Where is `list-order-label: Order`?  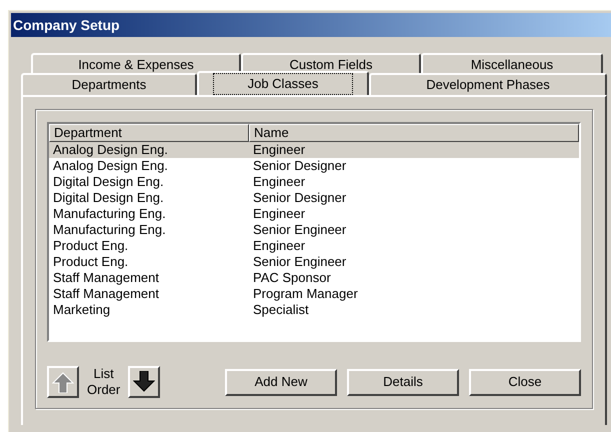
list-order-label: Order is located at coordinates (103, 390).